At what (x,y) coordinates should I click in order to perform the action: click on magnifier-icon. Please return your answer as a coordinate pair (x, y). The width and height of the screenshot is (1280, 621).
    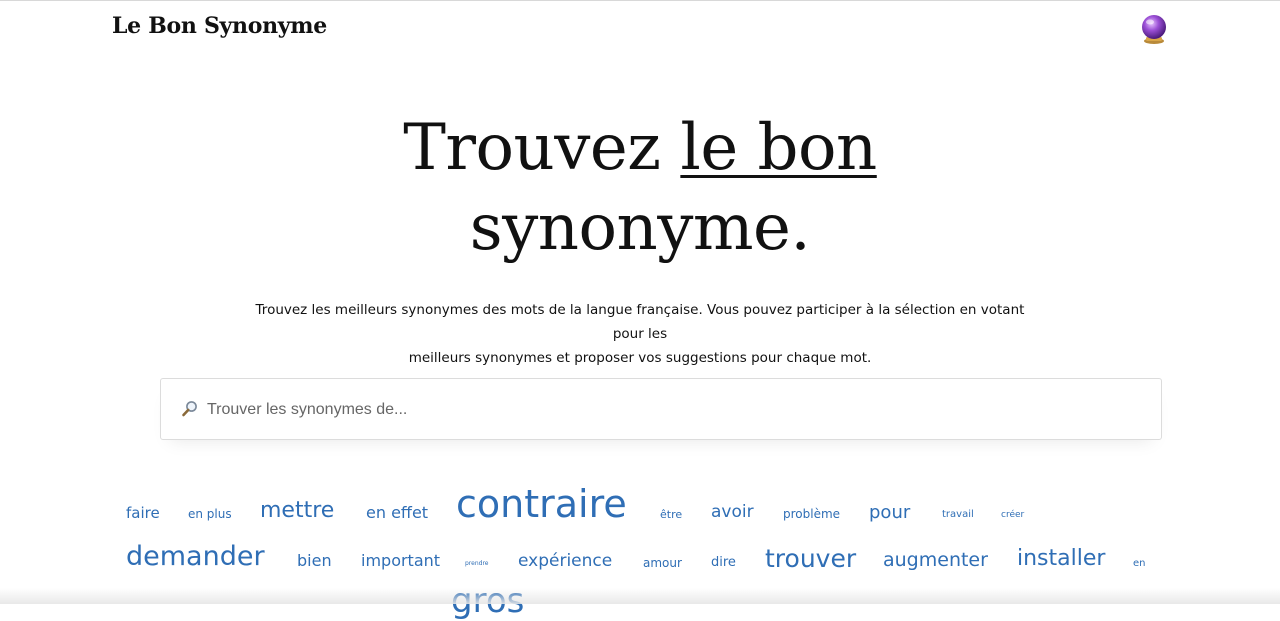
    Looking at the image, I should click on (190, 409).